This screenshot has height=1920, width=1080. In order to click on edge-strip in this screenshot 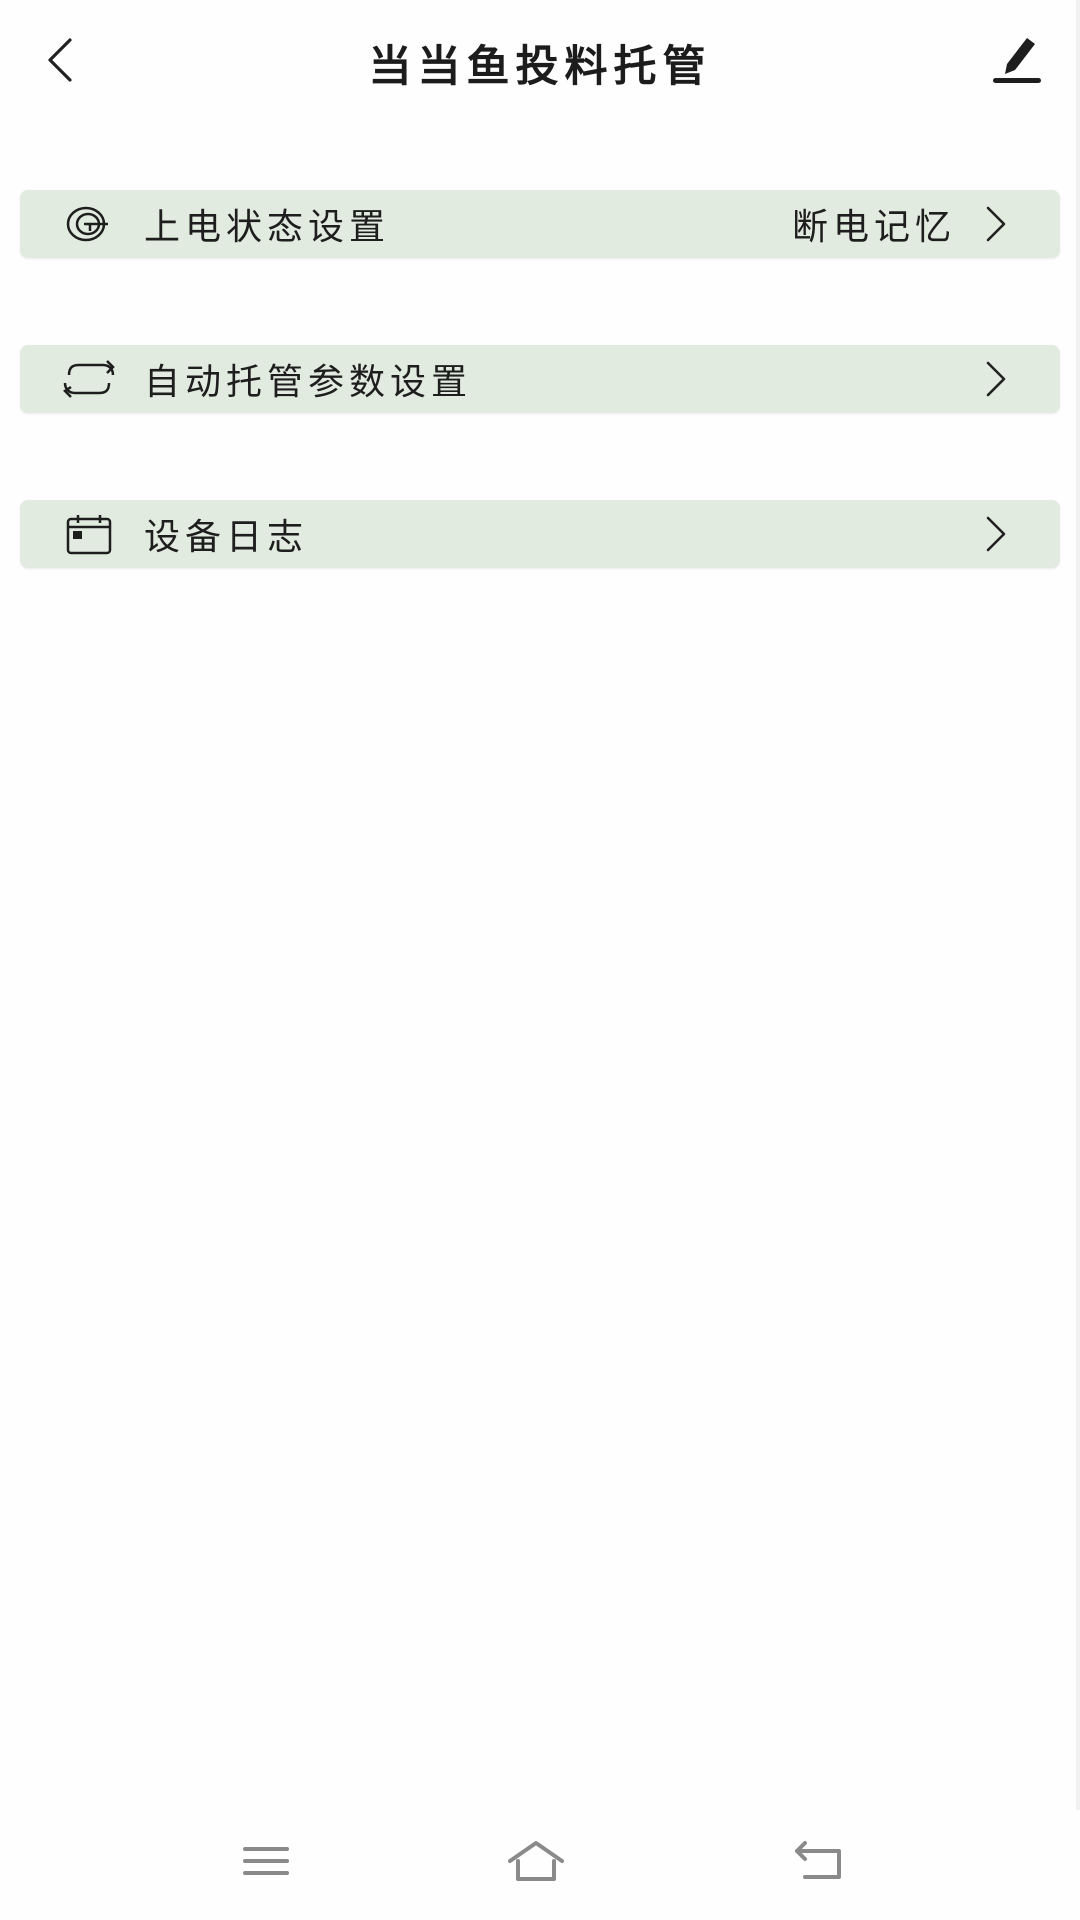, I will do `click(1078, 960)`.